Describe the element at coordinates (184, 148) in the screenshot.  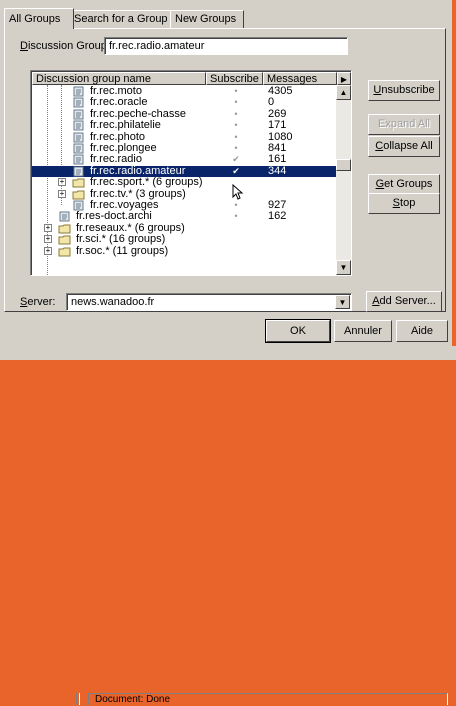
I see `group-row: fr.rec.plongee • 841` at that location.